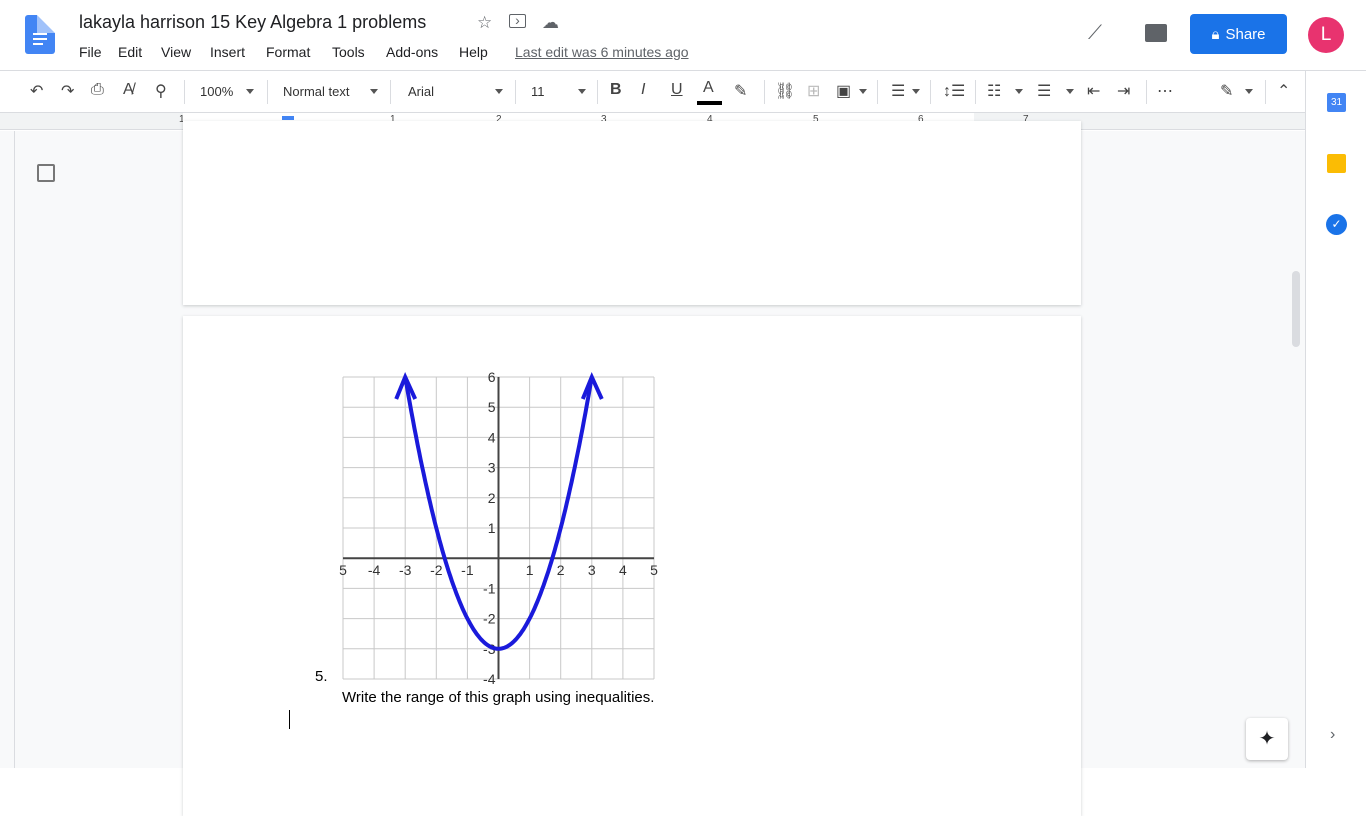 Image resolution: width=1366 pixels, height=816 pixels. What do you see at coordinates (473, 52) in the screenshot?
I see `menu-help: Help` at bounding box center [473, 52].